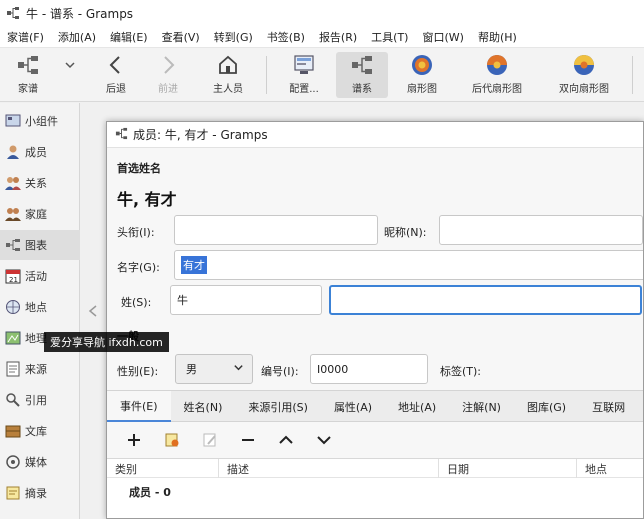  What do you see at coordinates (168, 75) in the screenshot?
I see `forward-button: 前进` at bounding box center [168, 75].